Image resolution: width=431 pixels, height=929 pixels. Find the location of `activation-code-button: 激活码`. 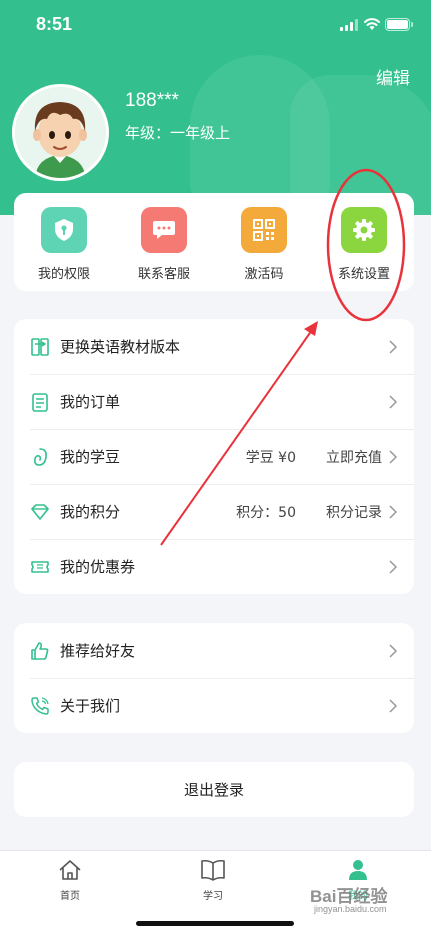

activation-code-button: 激活码 is located at coordinates (264, 244).